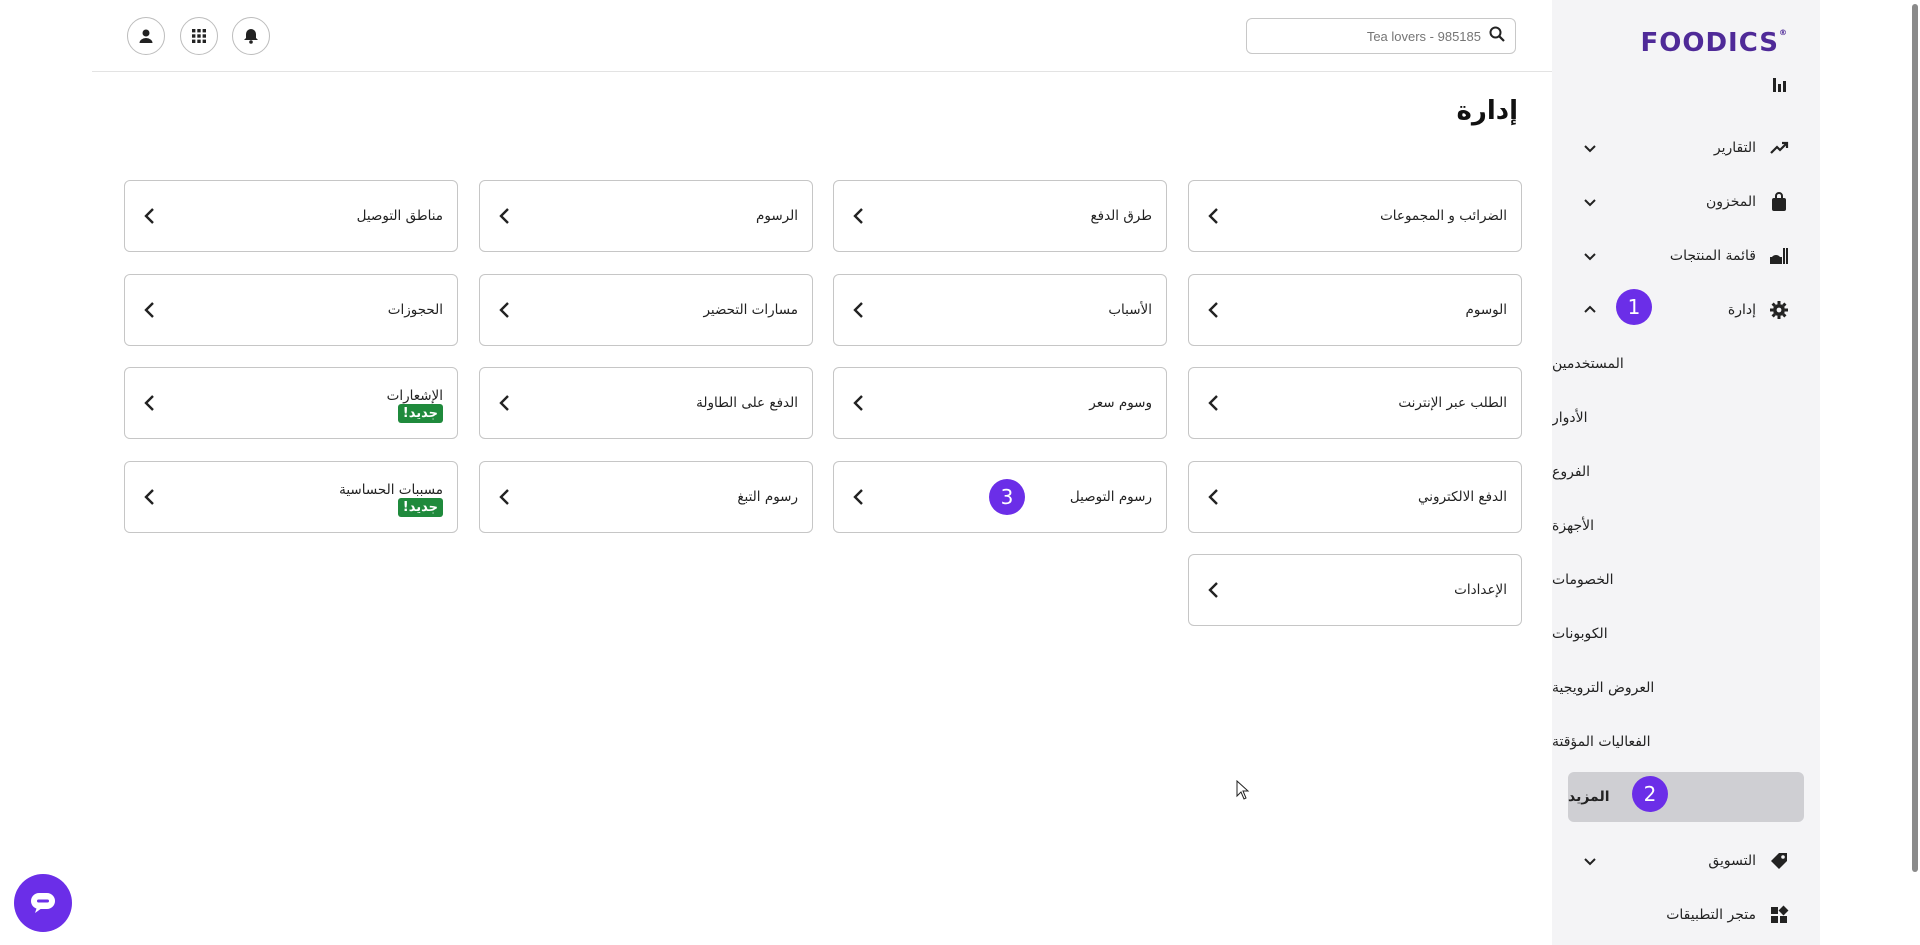  What do you see at coordinates (1734, 148) in the screenshot?
I see `sidebar-item-label: التقارير` at bounding box center [1734, 148].